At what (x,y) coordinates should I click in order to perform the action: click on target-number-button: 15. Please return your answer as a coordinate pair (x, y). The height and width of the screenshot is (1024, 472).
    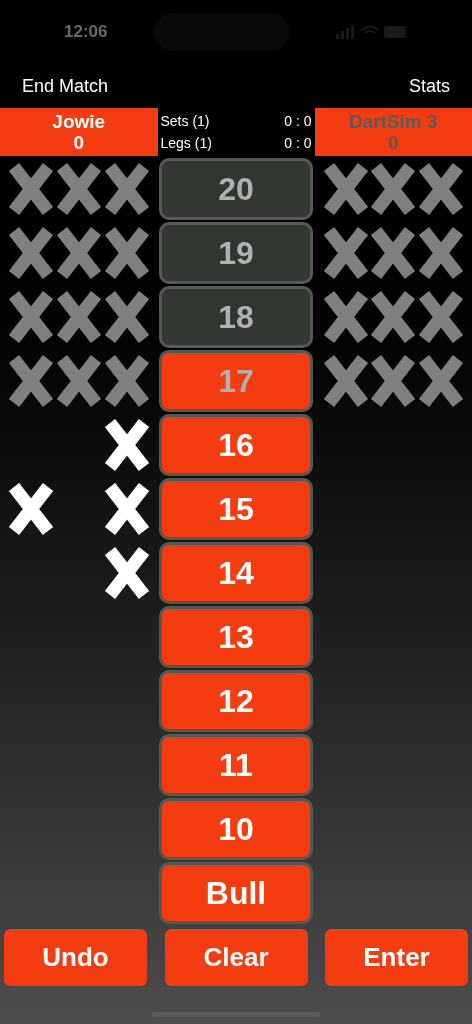
    Looking at the image, I should click on (236, 509).